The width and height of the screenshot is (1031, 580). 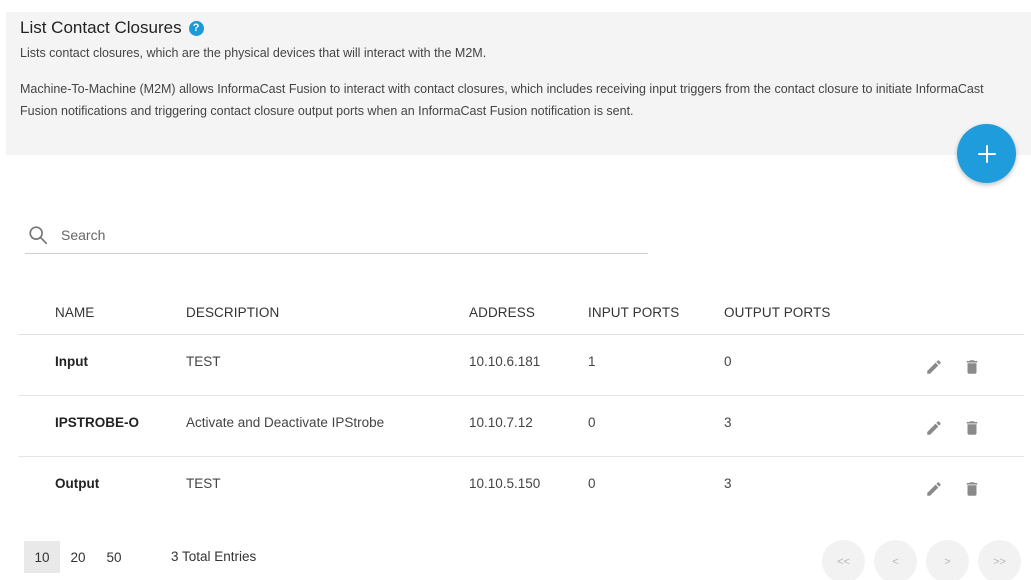 What do you see at coordinates (285, 422) in the screenshot?
I see `row-description: Activate and Deactivate IPStrobe` at bounding box center [285, 422].